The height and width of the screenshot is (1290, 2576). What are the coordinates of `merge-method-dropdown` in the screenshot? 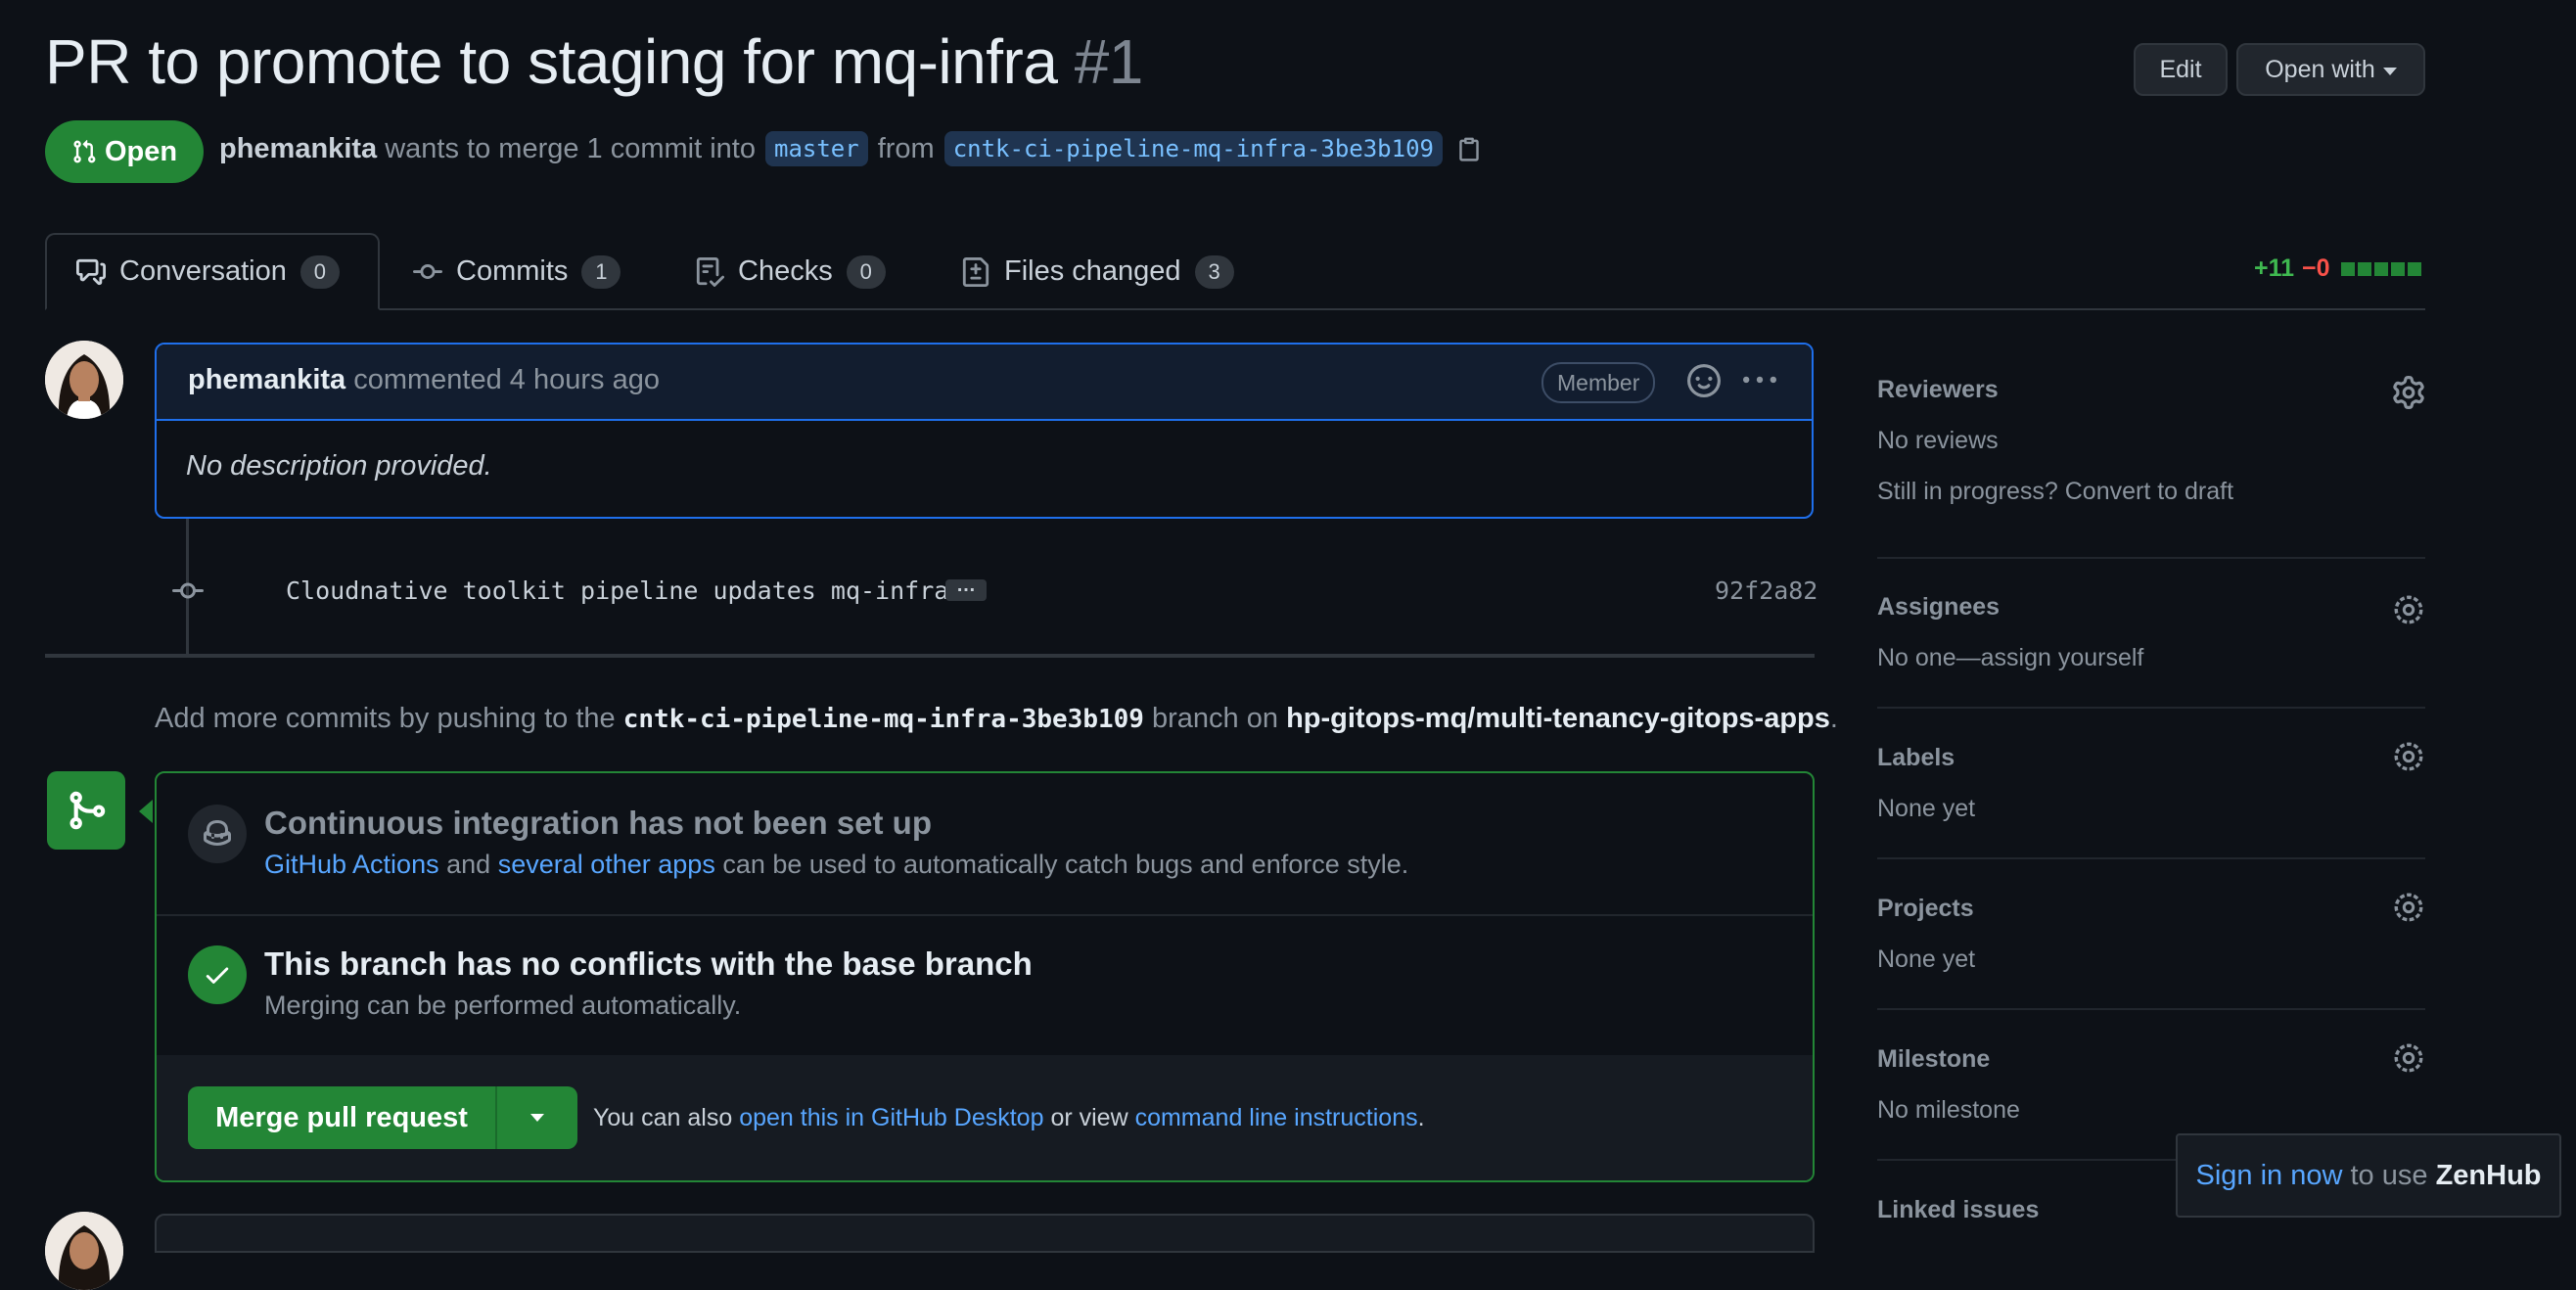 It's located at (537, 1118).